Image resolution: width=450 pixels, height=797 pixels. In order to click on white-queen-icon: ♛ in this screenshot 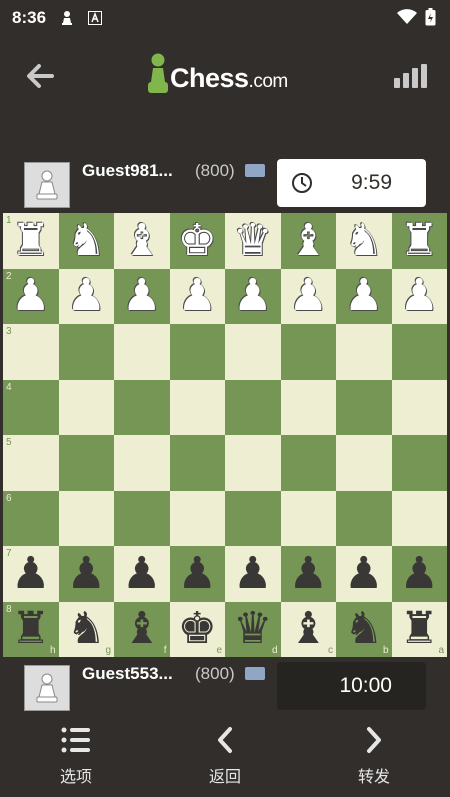, I will do `click(252, 240)`.